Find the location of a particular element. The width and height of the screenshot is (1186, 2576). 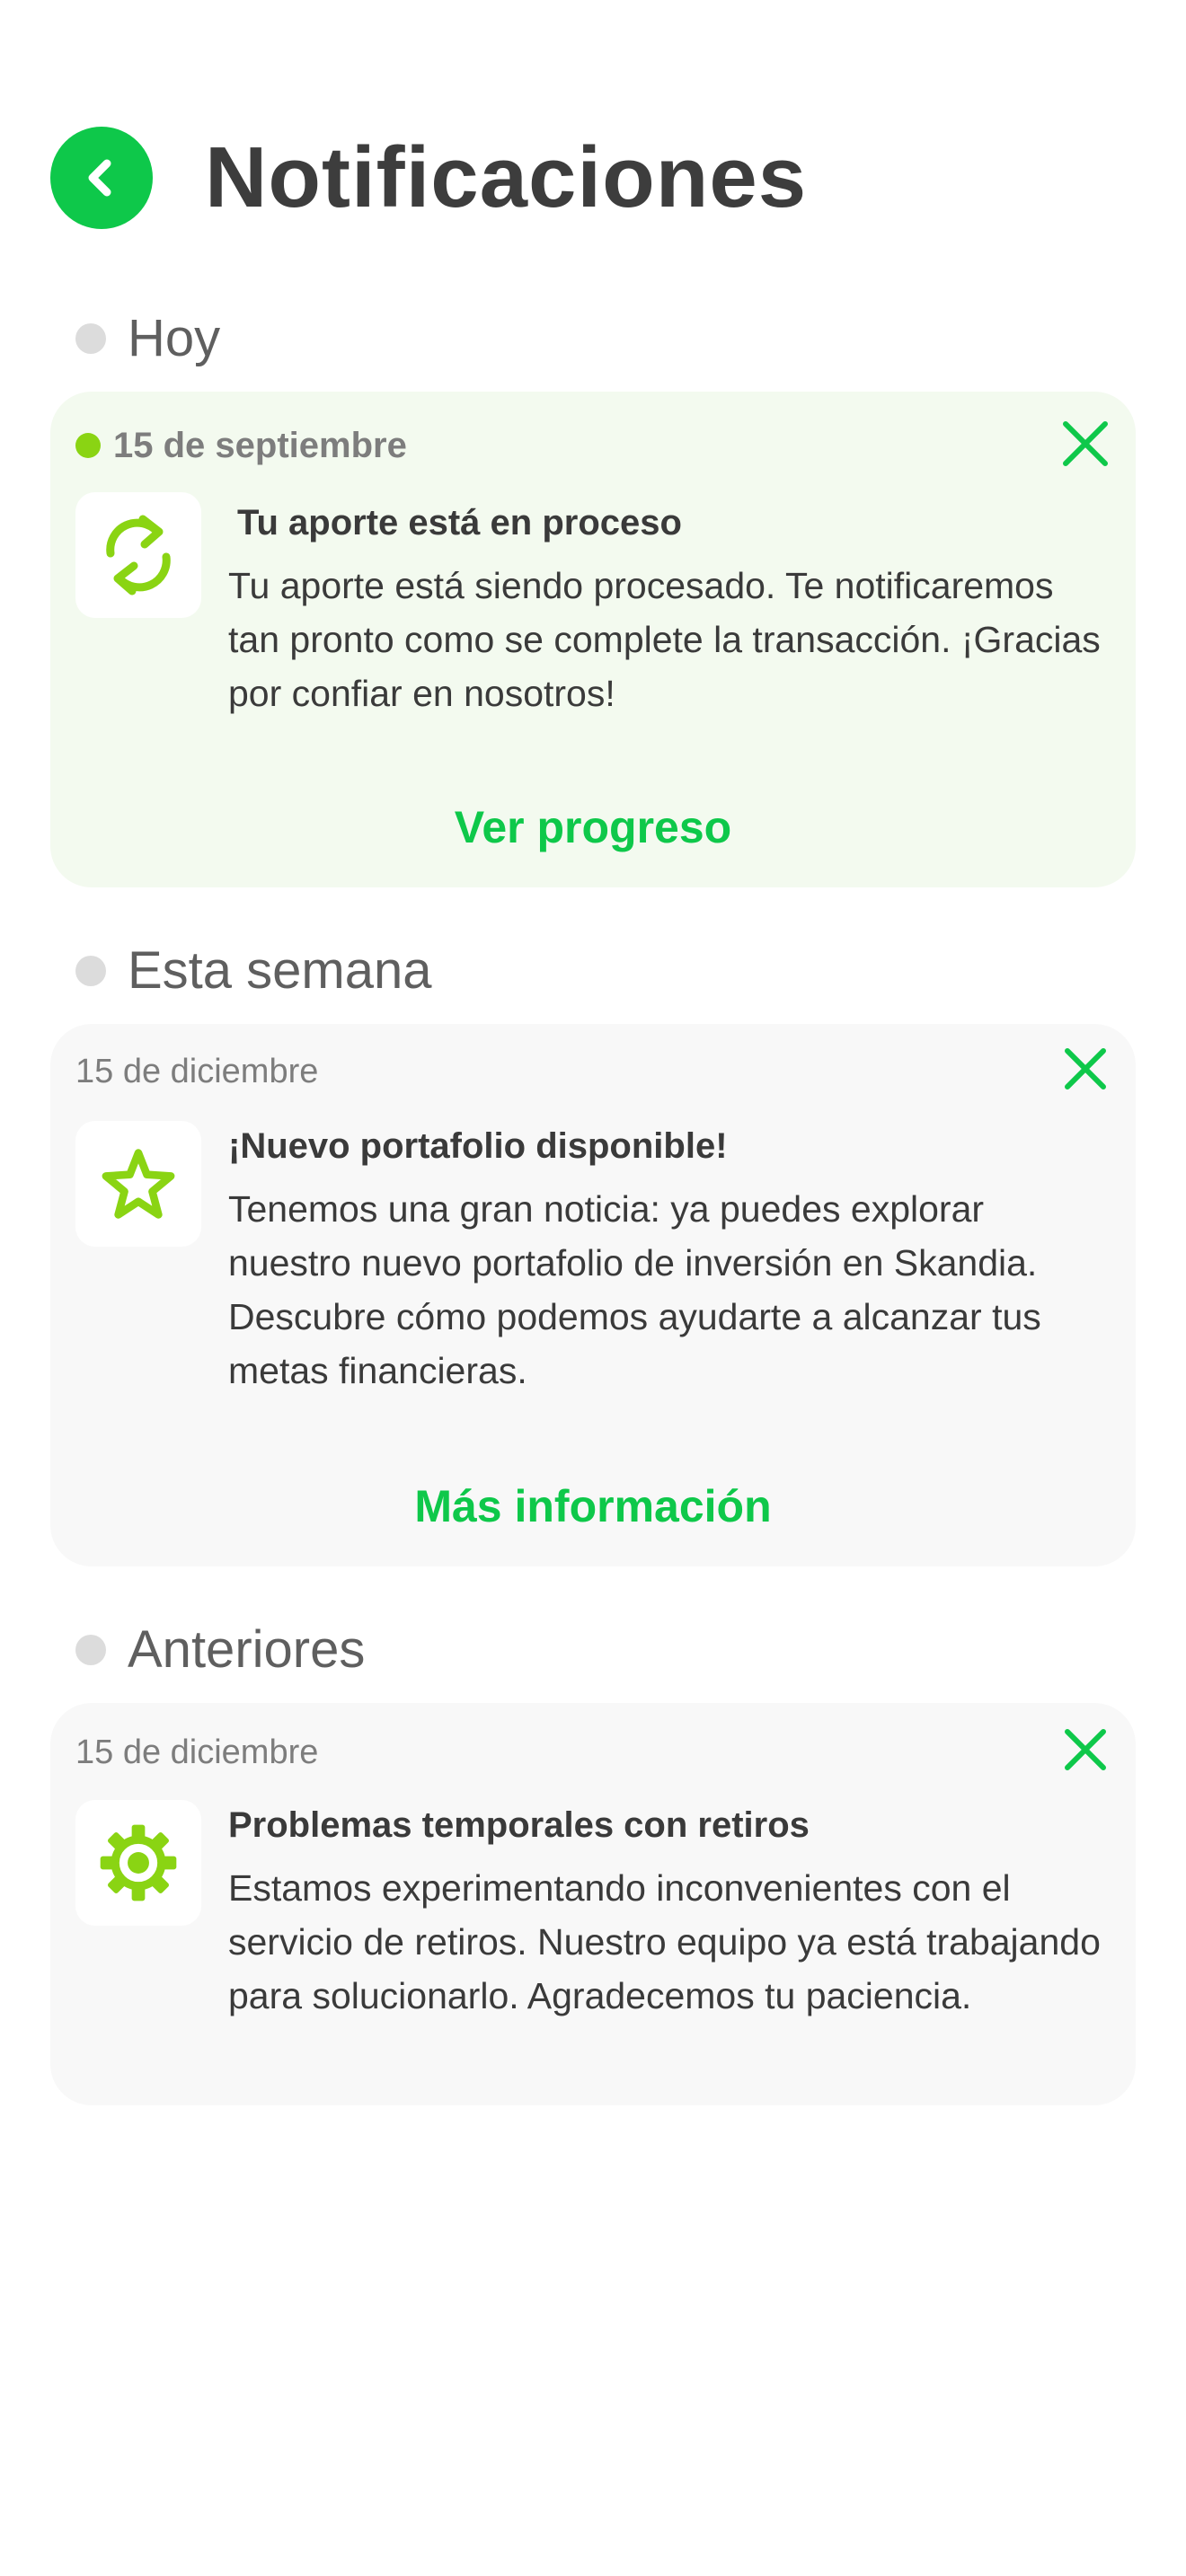

page-header: Notificaciones is located at coordinates (428, 178).